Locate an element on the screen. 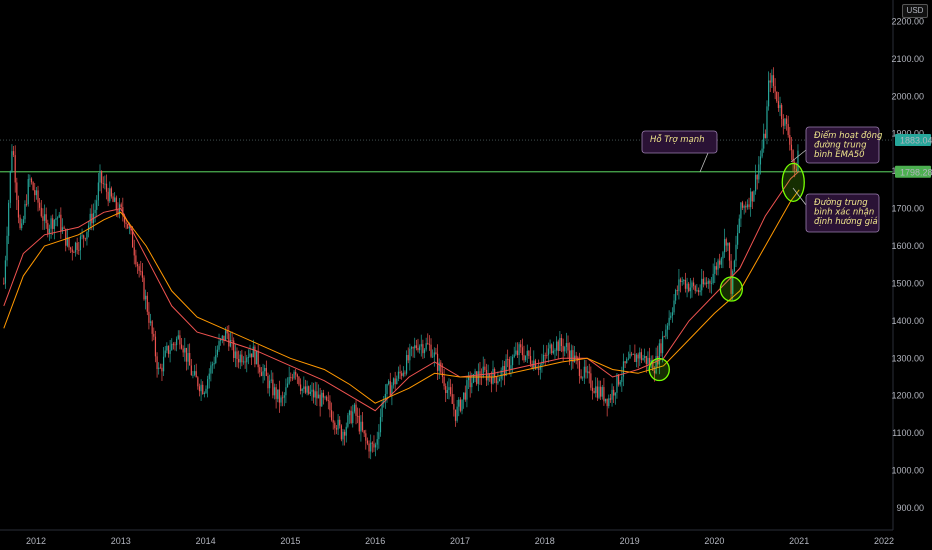 The width and height of the screenshot is (932, 550). y-tick-label: 900.00 is located at coordinates (910, 508).